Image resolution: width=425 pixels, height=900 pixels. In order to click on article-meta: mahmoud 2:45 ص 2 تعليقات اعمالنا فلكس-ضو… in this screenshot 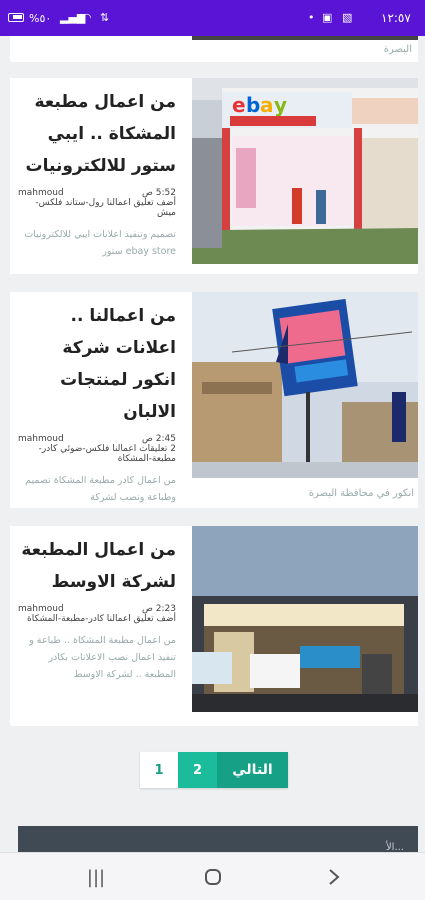, I will do `click(97, 449)`.